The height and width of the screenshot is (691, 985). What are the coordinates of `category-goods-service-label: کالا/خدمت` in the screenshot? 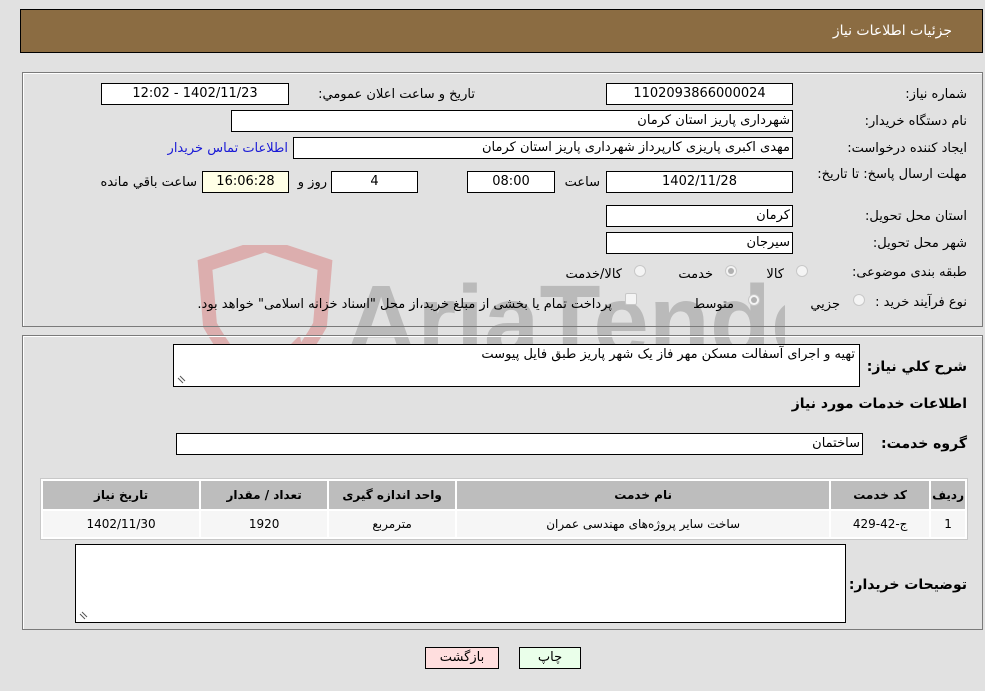 It's located at (593, 274).